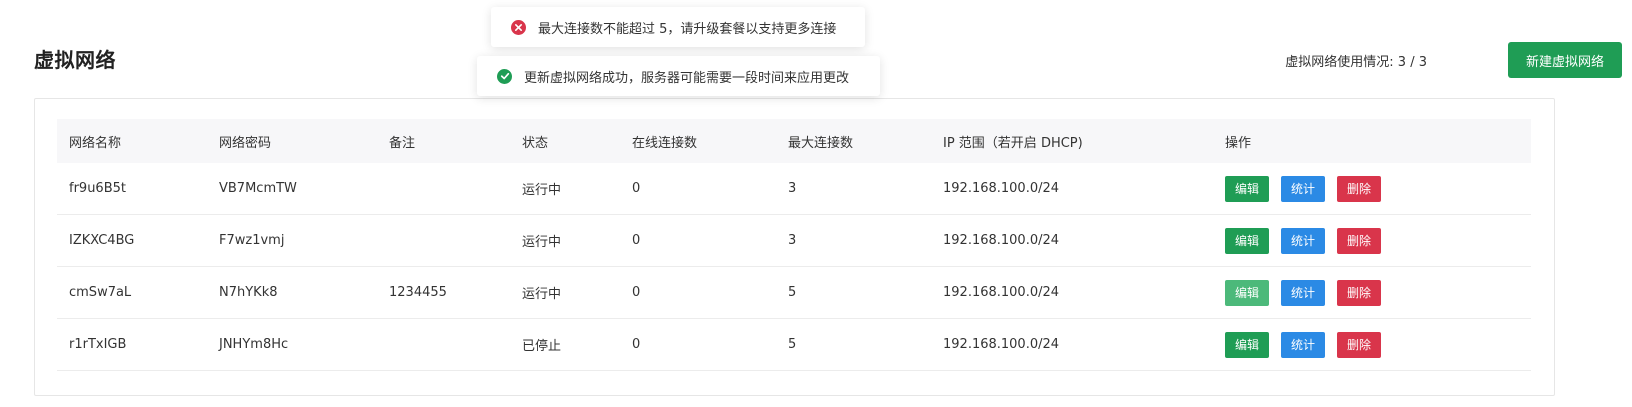 Image resolution: width=1632 pixels, height=407 pixels. I want to click on success-toast: 更新虚拟网络成功，服务器可能需要一段时间来应用更改, so click(678, 76).